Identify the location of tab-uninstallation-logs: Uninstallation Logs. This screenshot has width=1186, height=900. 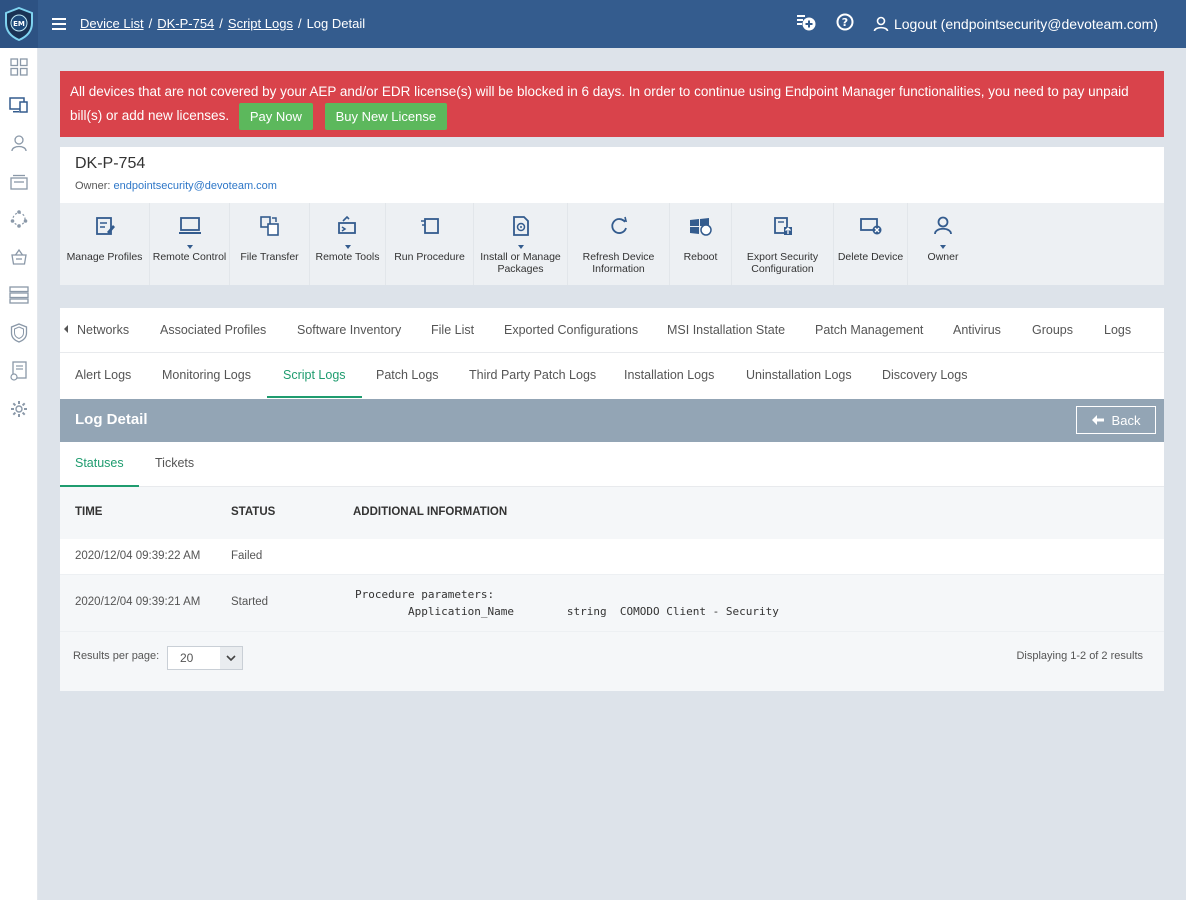
(799, 375).